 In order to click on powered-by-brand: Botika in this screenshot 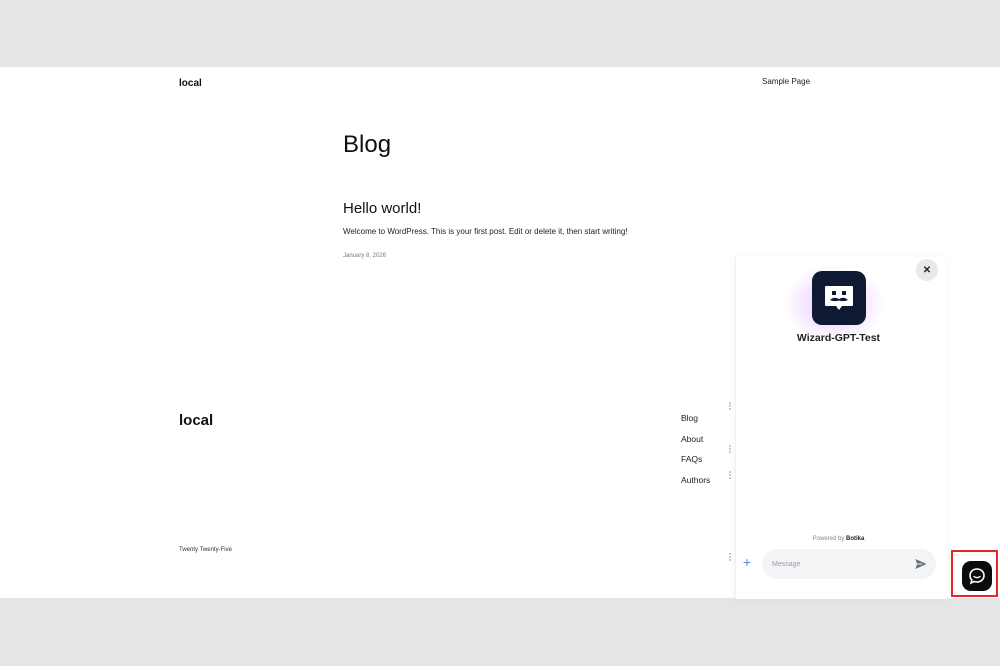, I will do `click(855, 539)`.